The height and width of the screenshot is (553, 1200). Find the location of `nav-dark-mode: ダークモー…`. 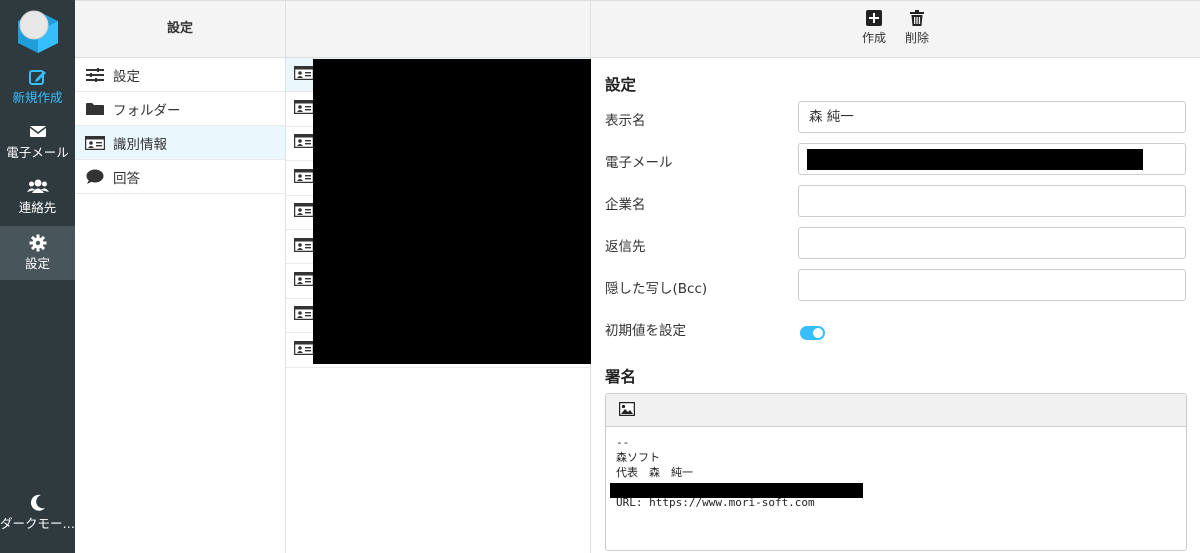

nav-dark-mode: ダークモー… is located at coordinates (37, 513).